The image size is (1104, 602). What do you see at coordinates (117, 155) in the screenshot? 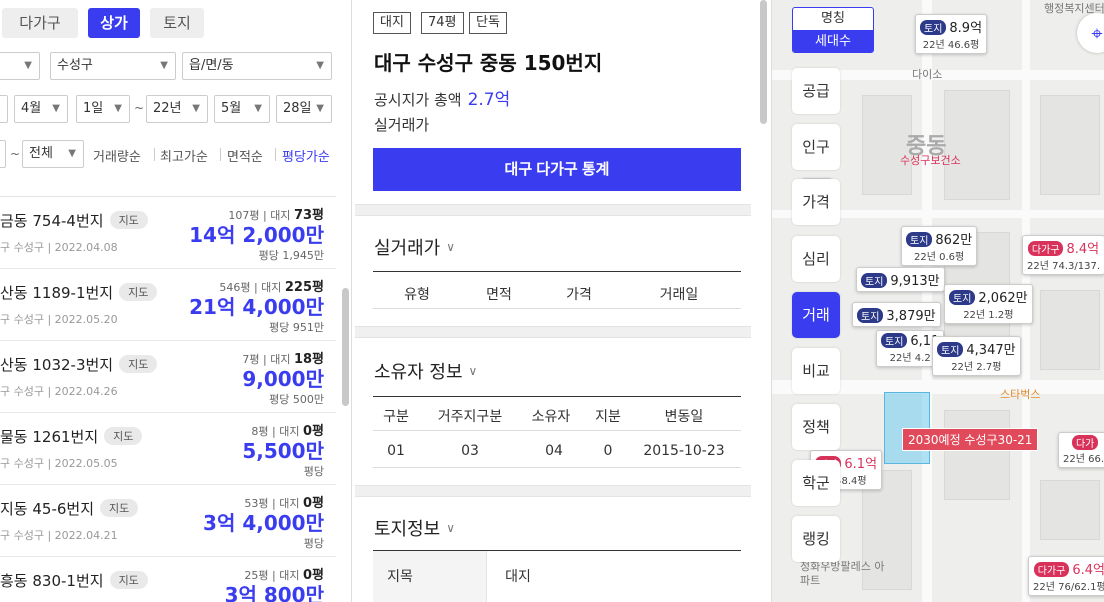
I see `sort-volume: 거래량순` at bounding box center [117, 155].